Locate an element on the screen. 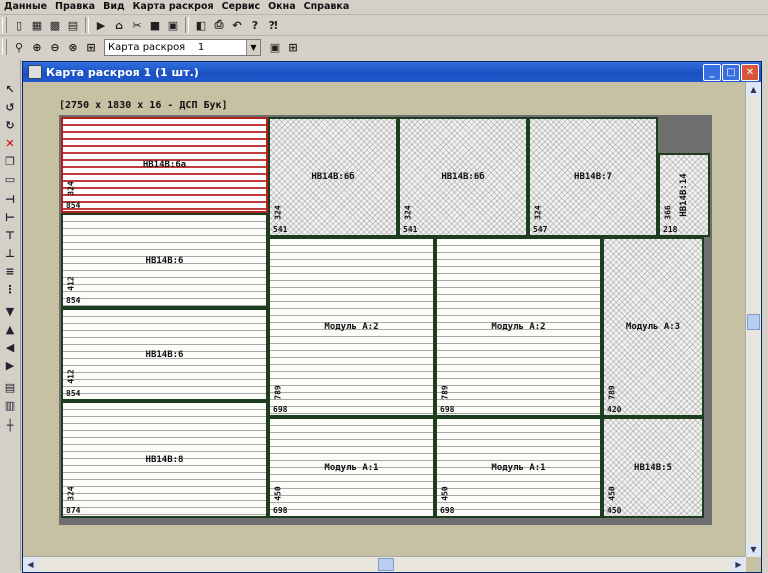 This screenshot has width=768, height=573. map-select-combo: Карта раскроя 1 ▼ is located at coordinates (182, 47).